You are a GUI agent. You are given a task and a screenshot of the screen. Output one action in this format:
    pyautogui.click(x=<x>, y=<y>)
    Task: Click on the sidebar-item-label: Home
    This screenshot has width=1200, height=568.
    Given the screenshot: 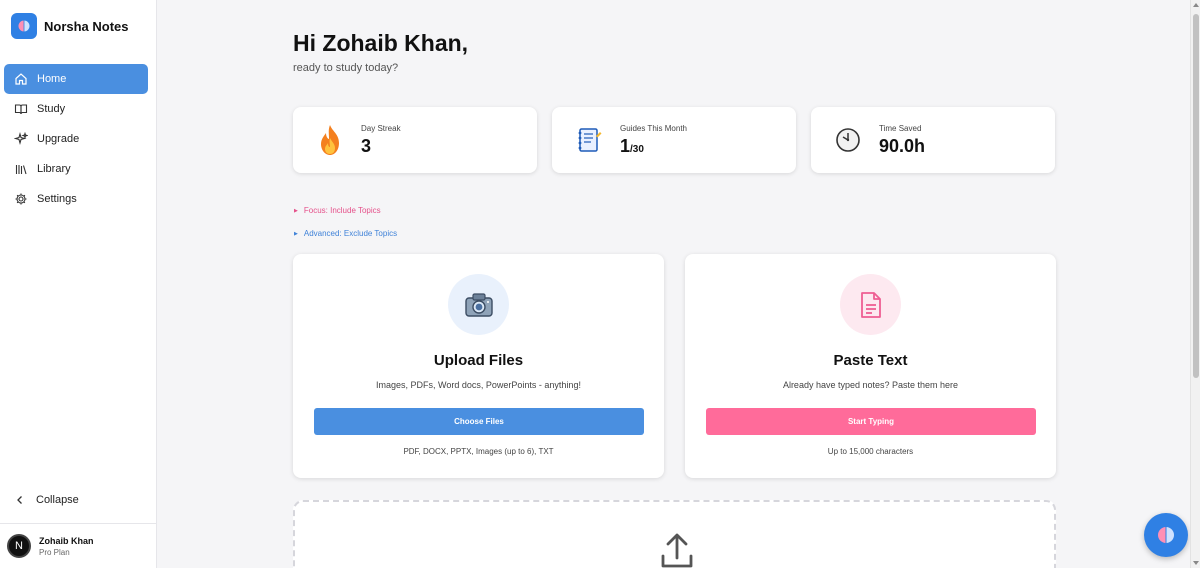 What is the action you would take?
    pyautogui.click(x=52, y=79)
    